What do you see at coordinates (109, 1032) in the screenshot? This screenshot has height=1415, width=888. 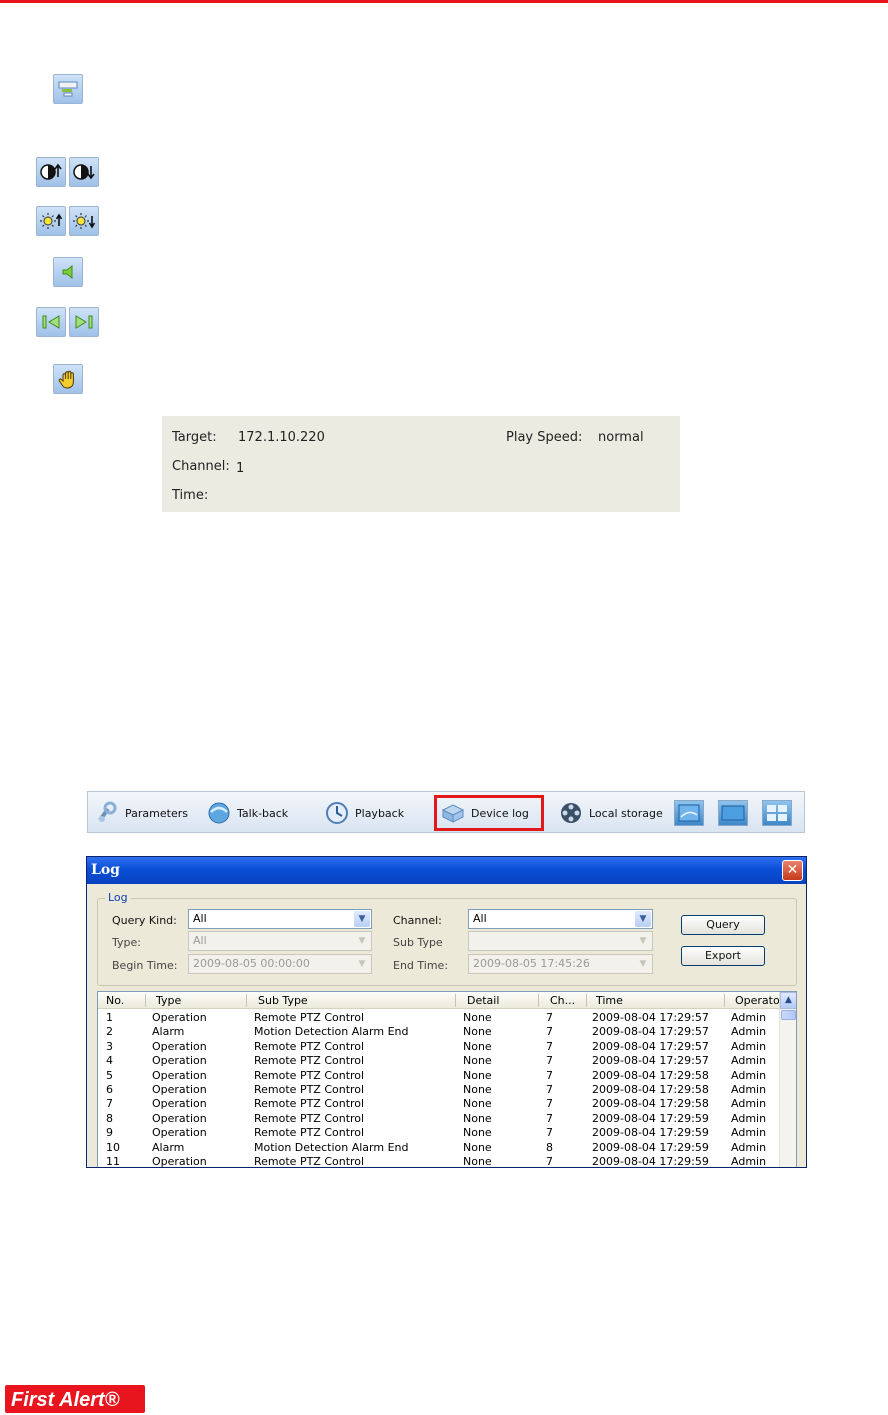 I see `cell-no: 2` at bounding box center [109, 1032].